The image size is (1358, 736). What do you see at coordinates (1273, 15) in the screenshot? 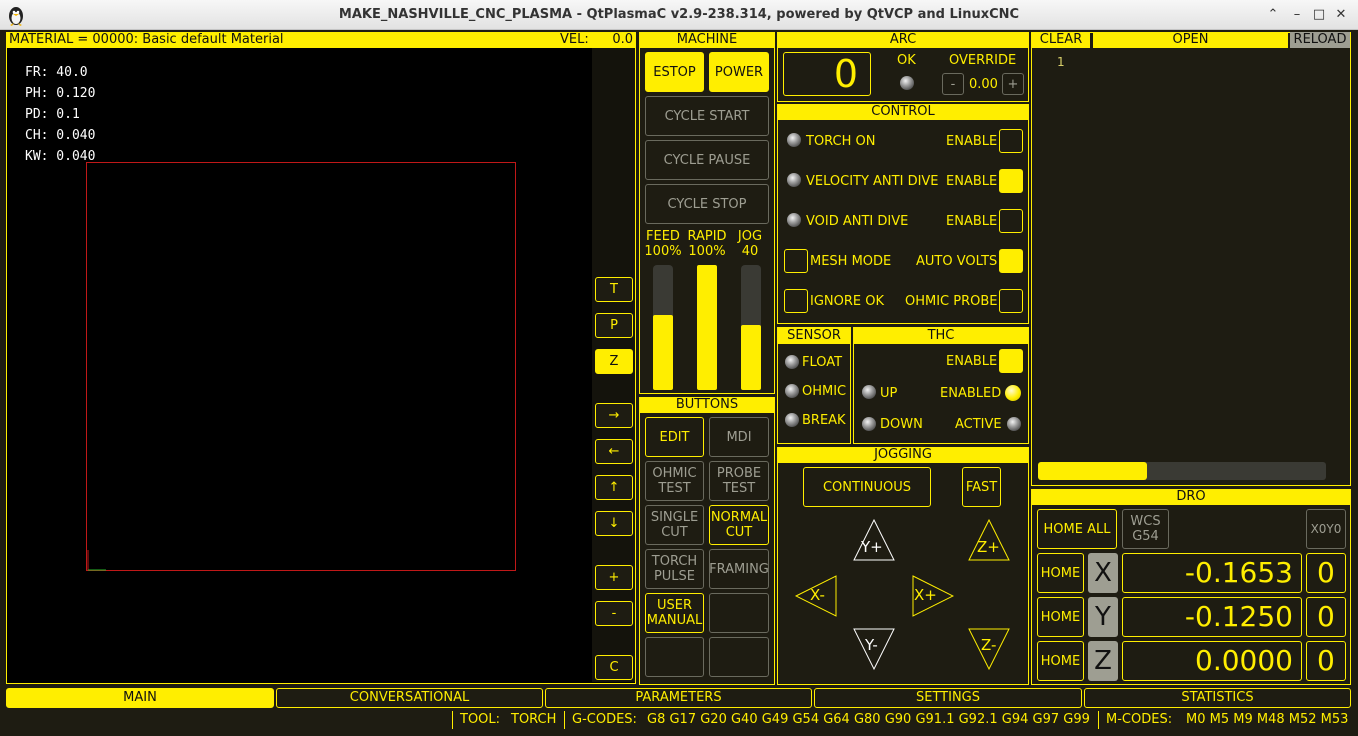
I see `collapse-icon: ⌃` at bounding box center [1273, 15].